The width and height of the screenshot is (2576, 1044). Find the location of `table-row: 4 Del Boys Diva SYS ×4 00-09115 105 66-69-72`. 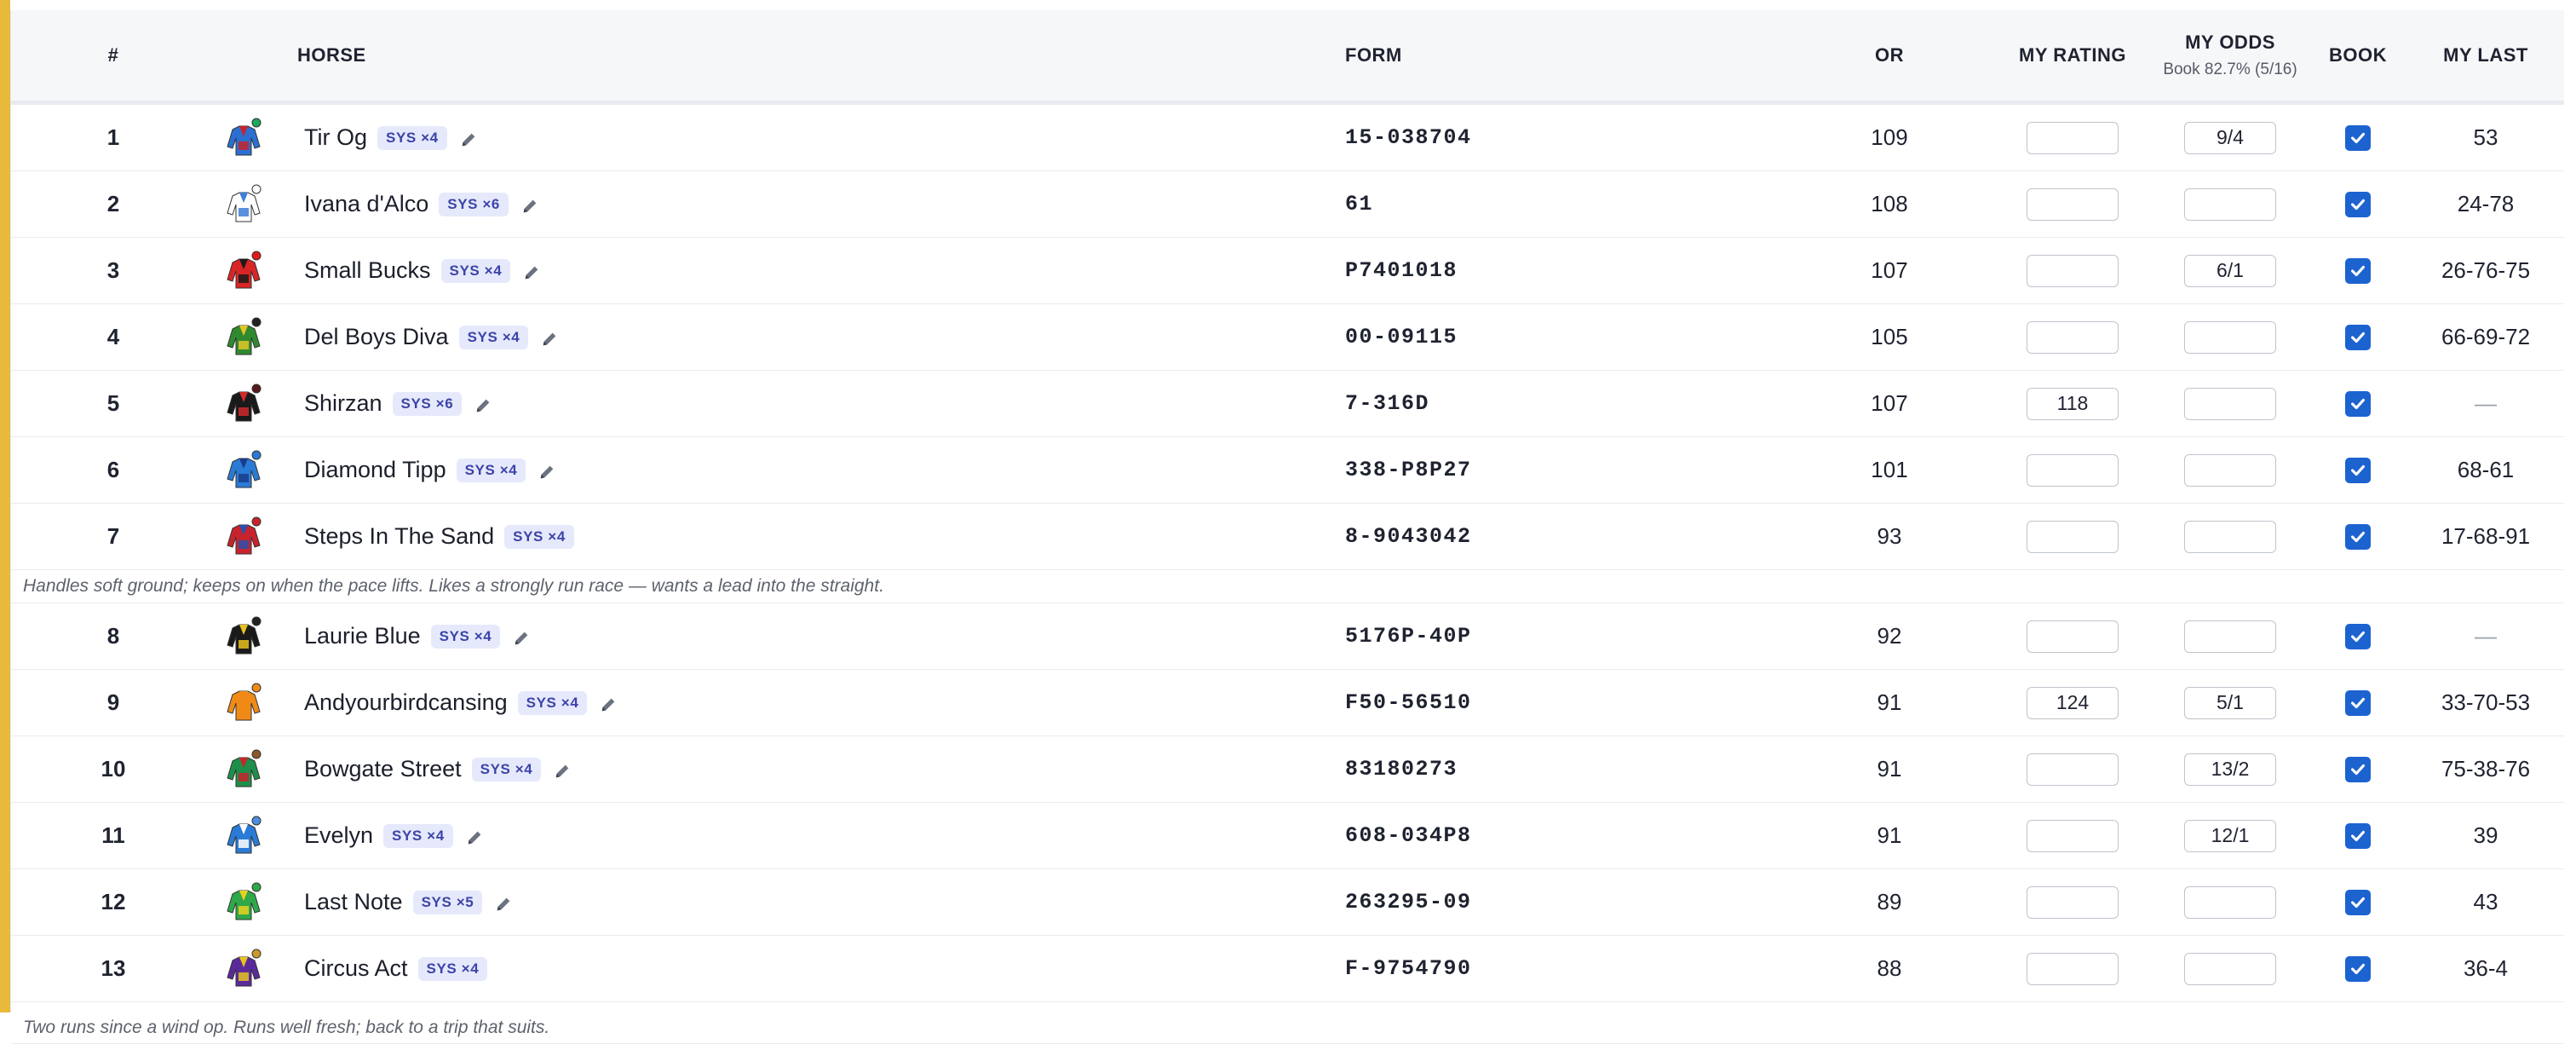

table-row: 4 Del Boys Diva SYS ×4 00-09115 105 66-69-72 is located at coordinates (1287, 338).